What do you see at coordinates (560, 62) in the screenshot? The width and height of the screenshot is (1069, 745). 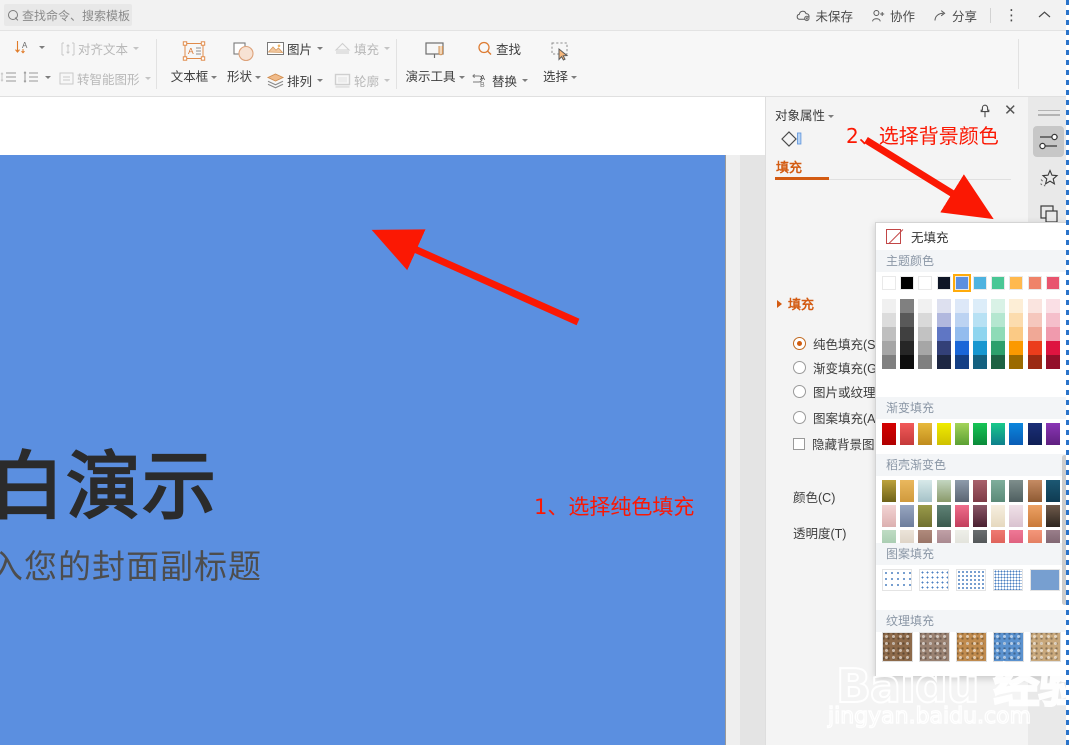 I see `select-button: 选择` at bounding box center [560, 62].